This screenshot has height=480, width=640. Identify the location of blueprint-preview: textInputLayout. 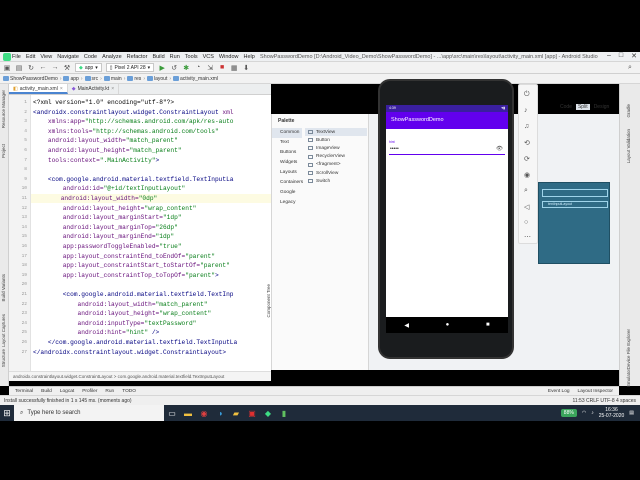
(574, 223).